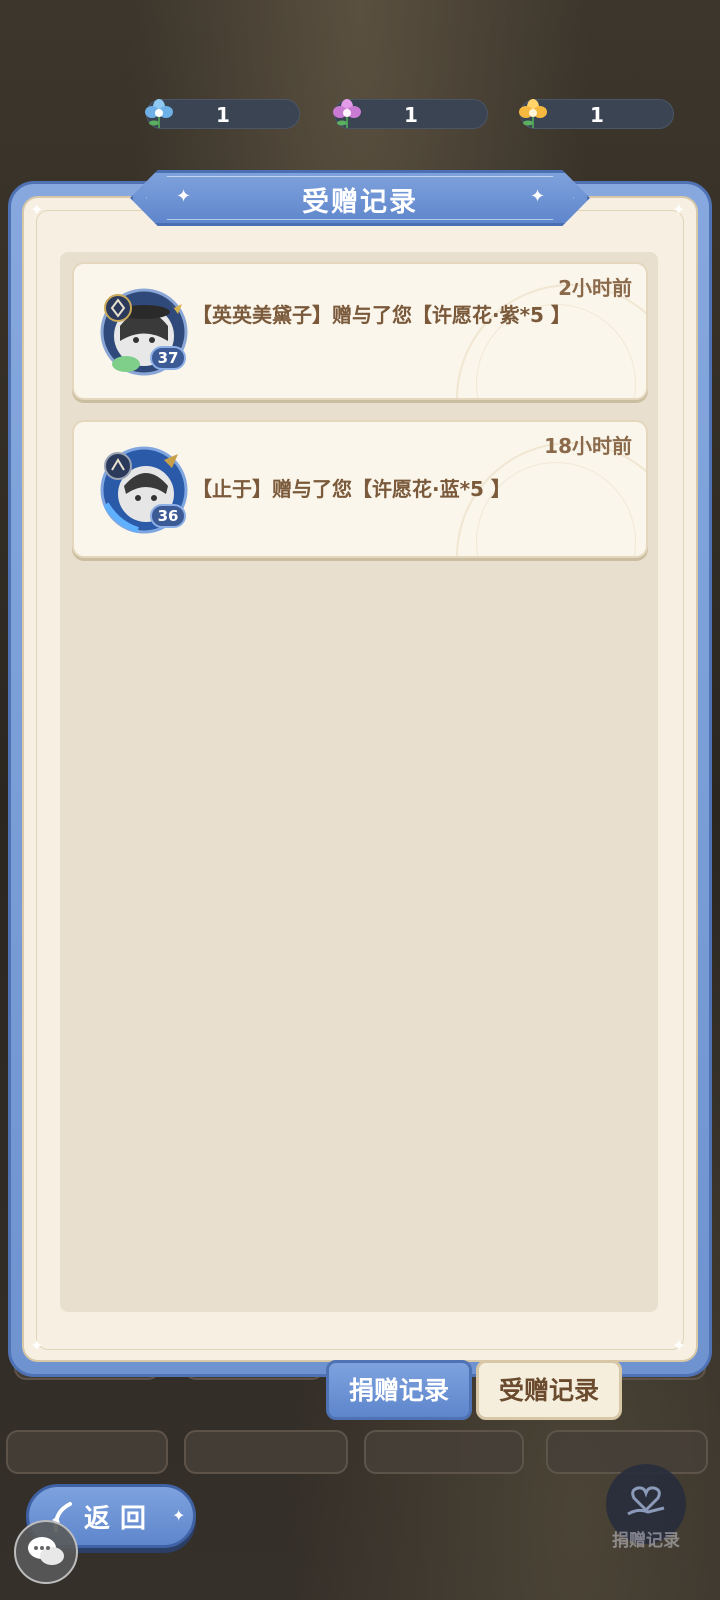 The width and height of the screenshot is (720, 1600). What do you see at coordinates (159, 113) in the screenshot?
I see `blue-flower-icon` at bounding box center [159, 113].